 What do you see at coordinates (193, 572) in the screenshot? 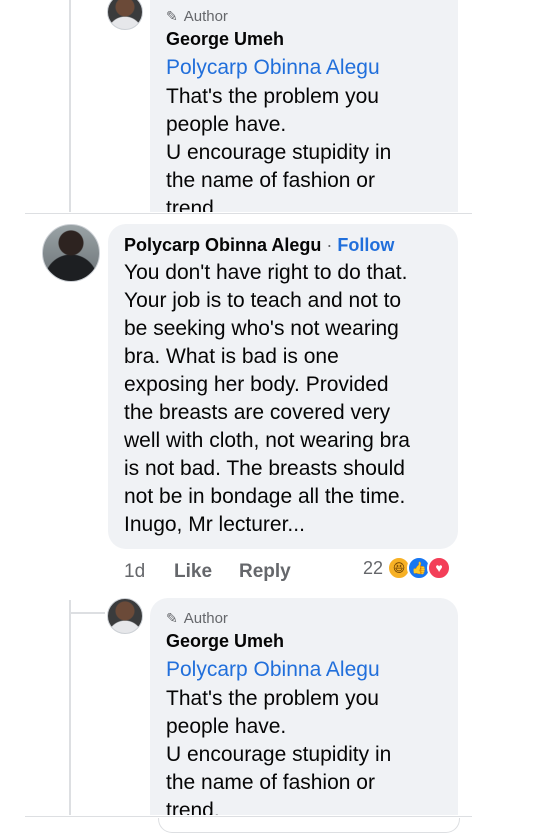
I see `like-button: Like` at bounding box center [193, 572].